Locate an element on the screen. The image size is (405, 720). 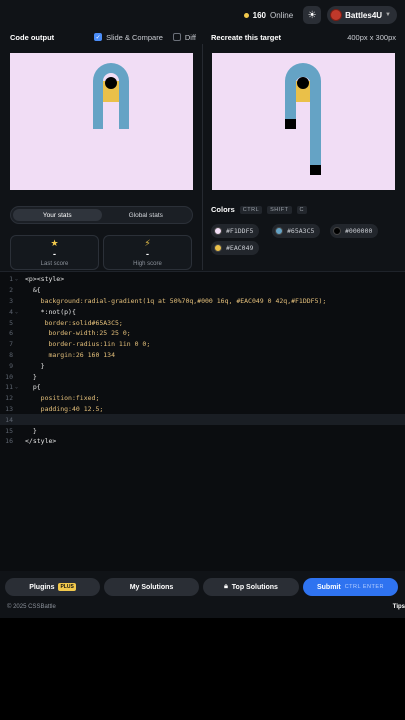
line-number: 6 is located at coordinates (11, 333).